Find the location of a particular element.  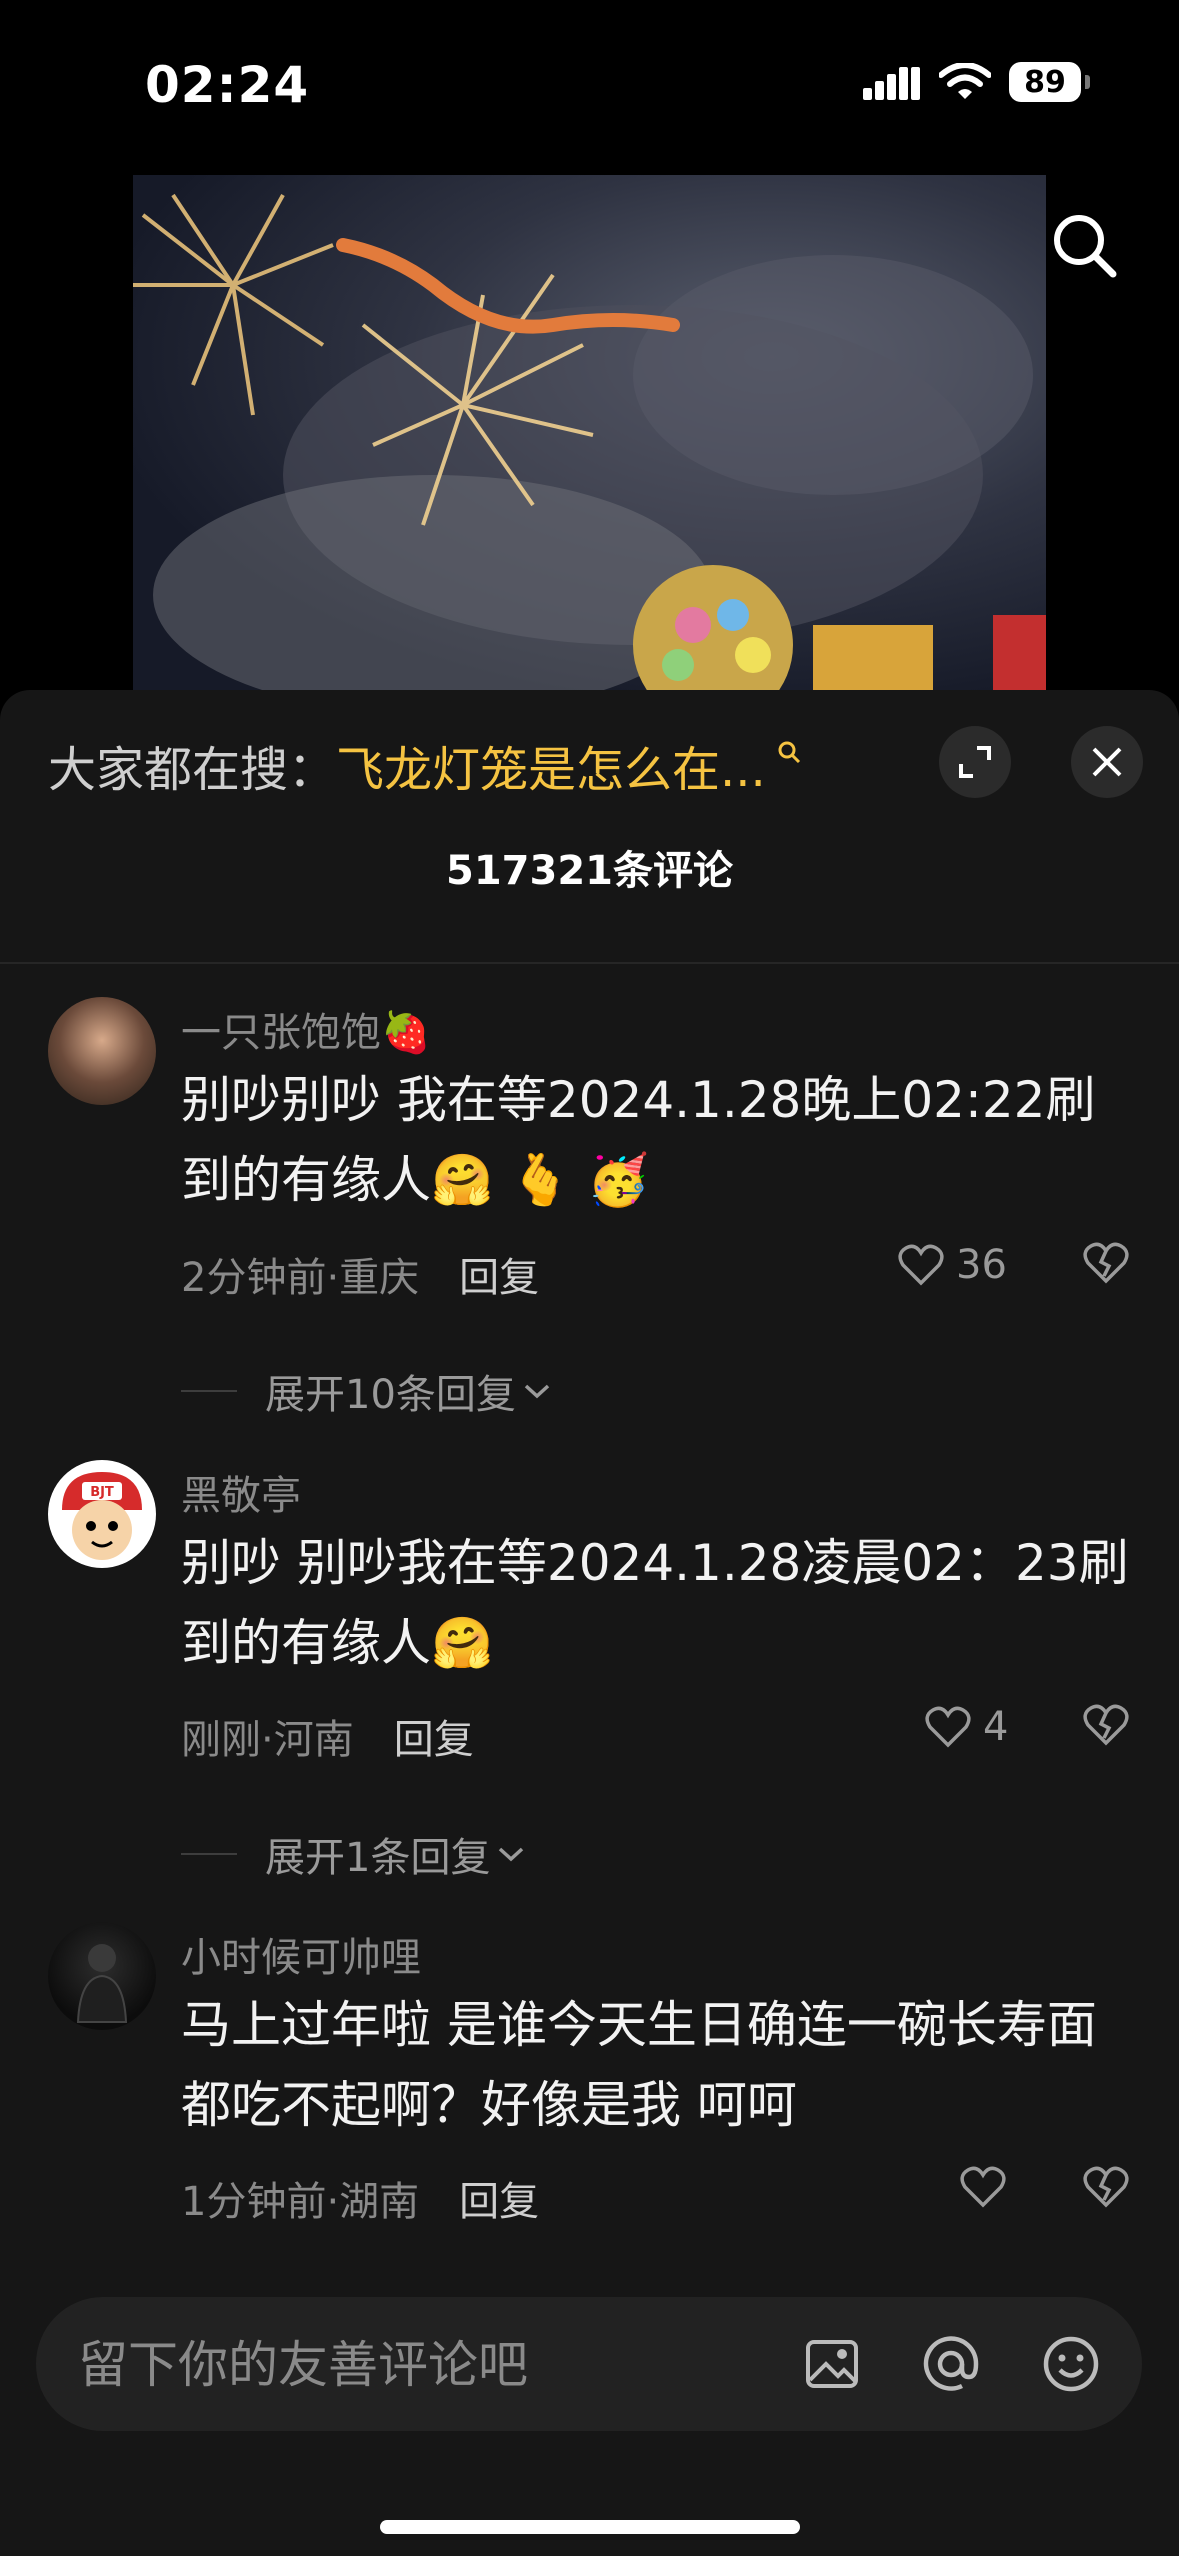

expand-replies-button: 展开10条回复 is located at coordinates (366, 1391).